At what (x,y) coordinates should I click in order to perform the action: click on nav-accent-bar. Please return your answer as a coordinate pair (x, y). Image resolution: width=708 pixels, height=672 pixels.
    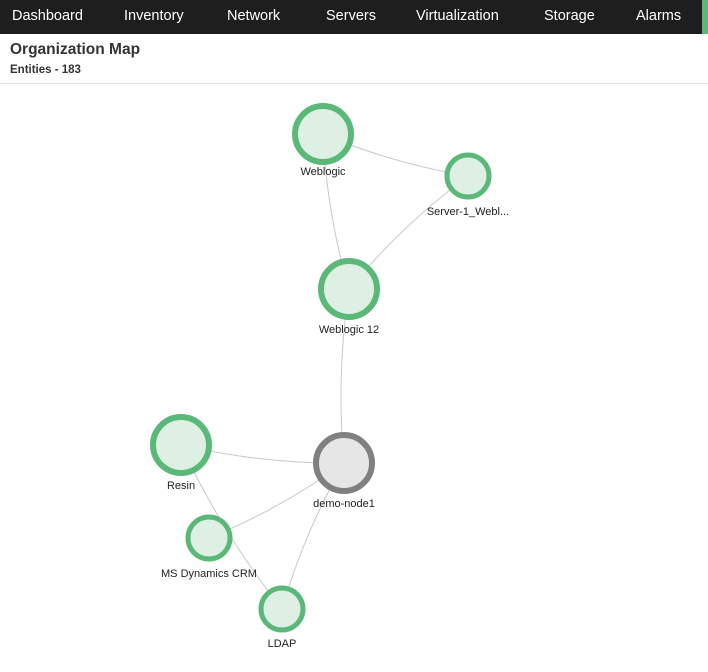
    Looking at the image, I should click on (705, 17).